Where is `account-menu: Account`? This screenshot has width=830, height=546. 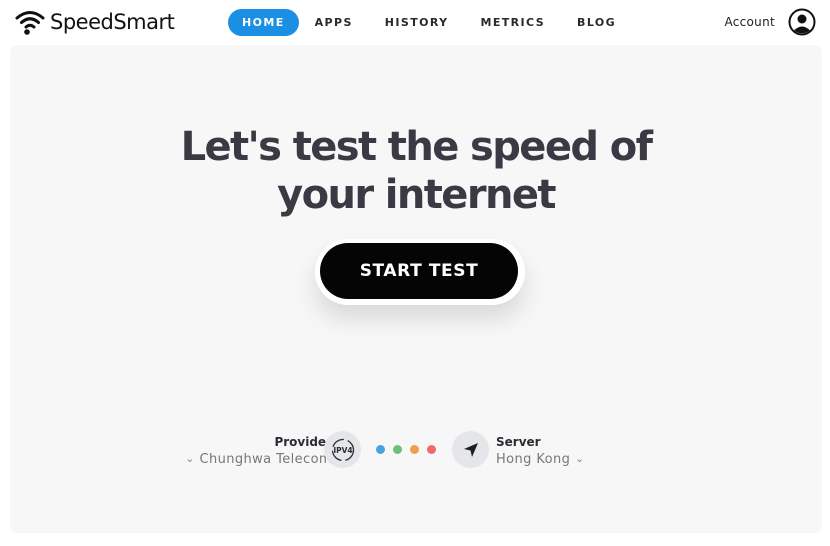
account-menu: Account is located at coordinates (770, 22).